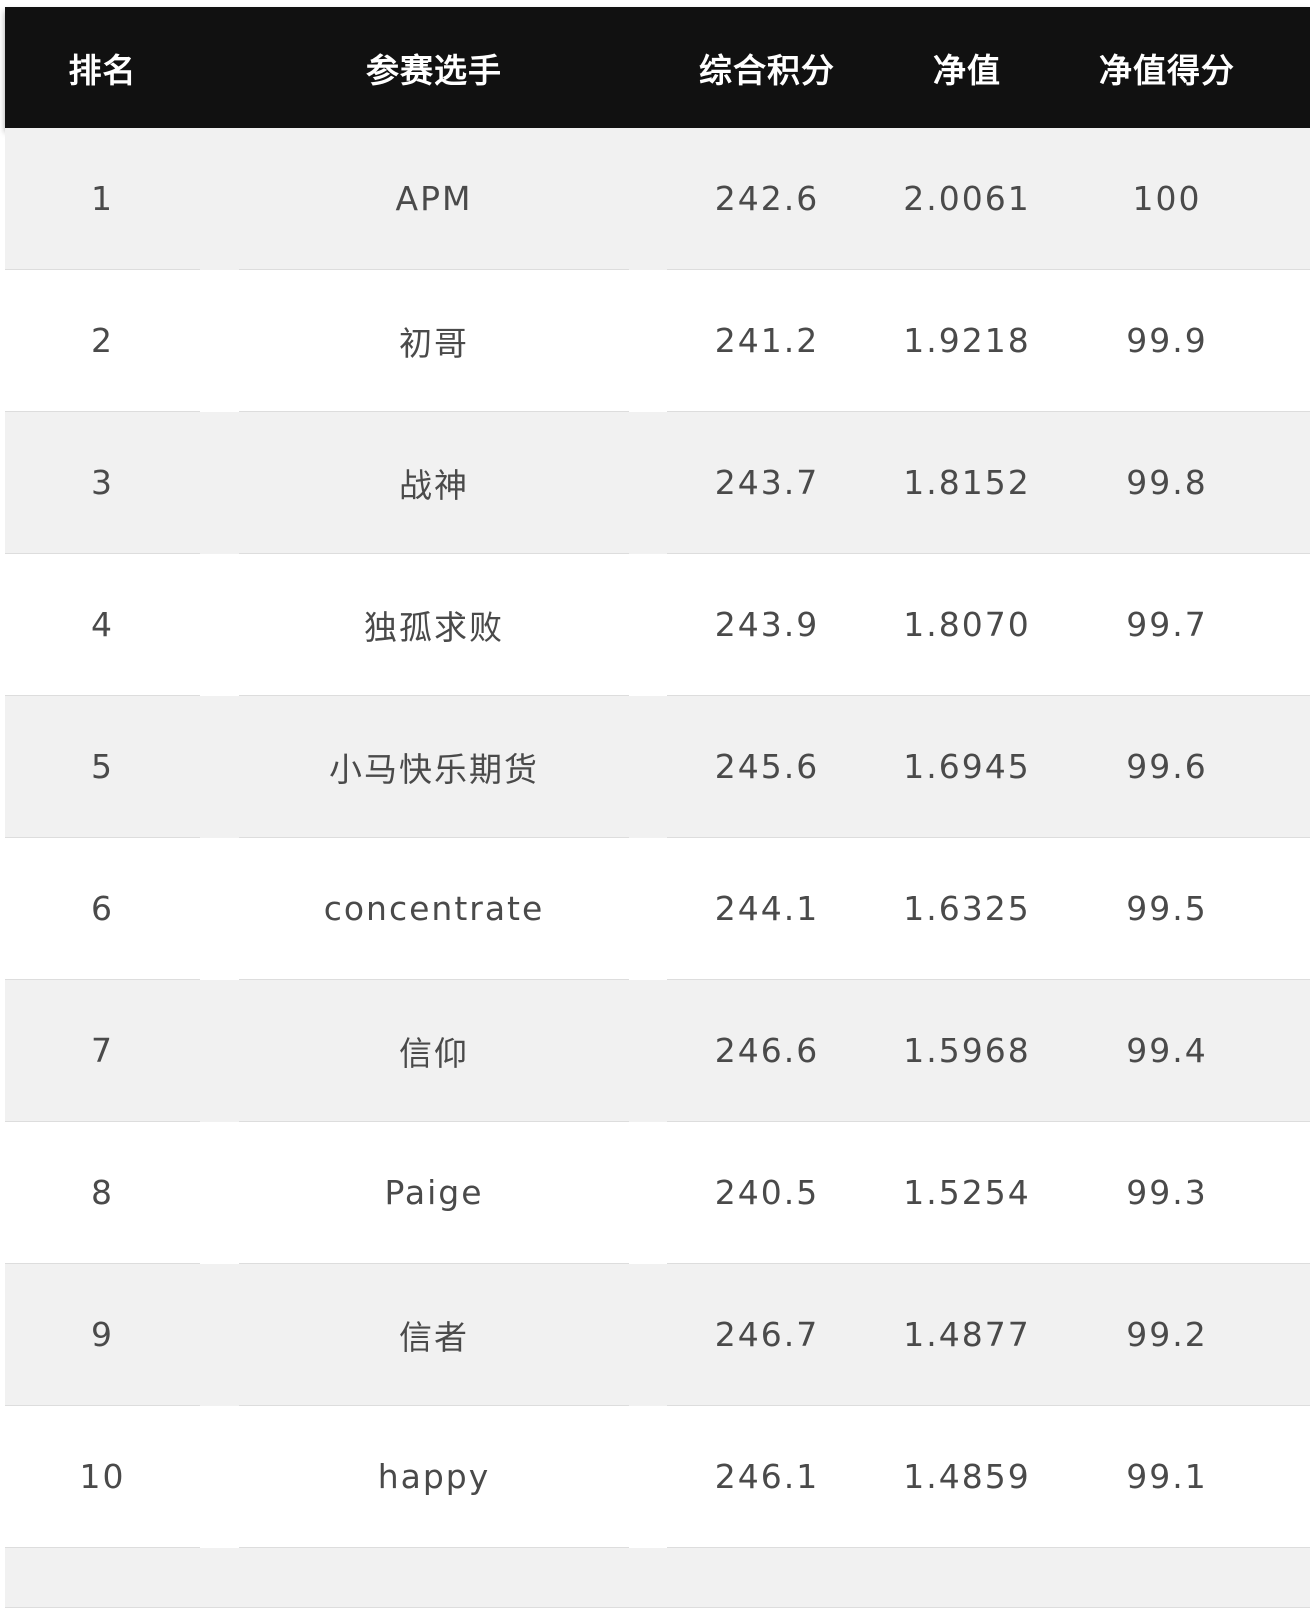 The width and height of the screenshot is (1310, 1615). I want to click on table-row: 6 concentrate 244.1 1.6325 99.5, so click(657, 909).